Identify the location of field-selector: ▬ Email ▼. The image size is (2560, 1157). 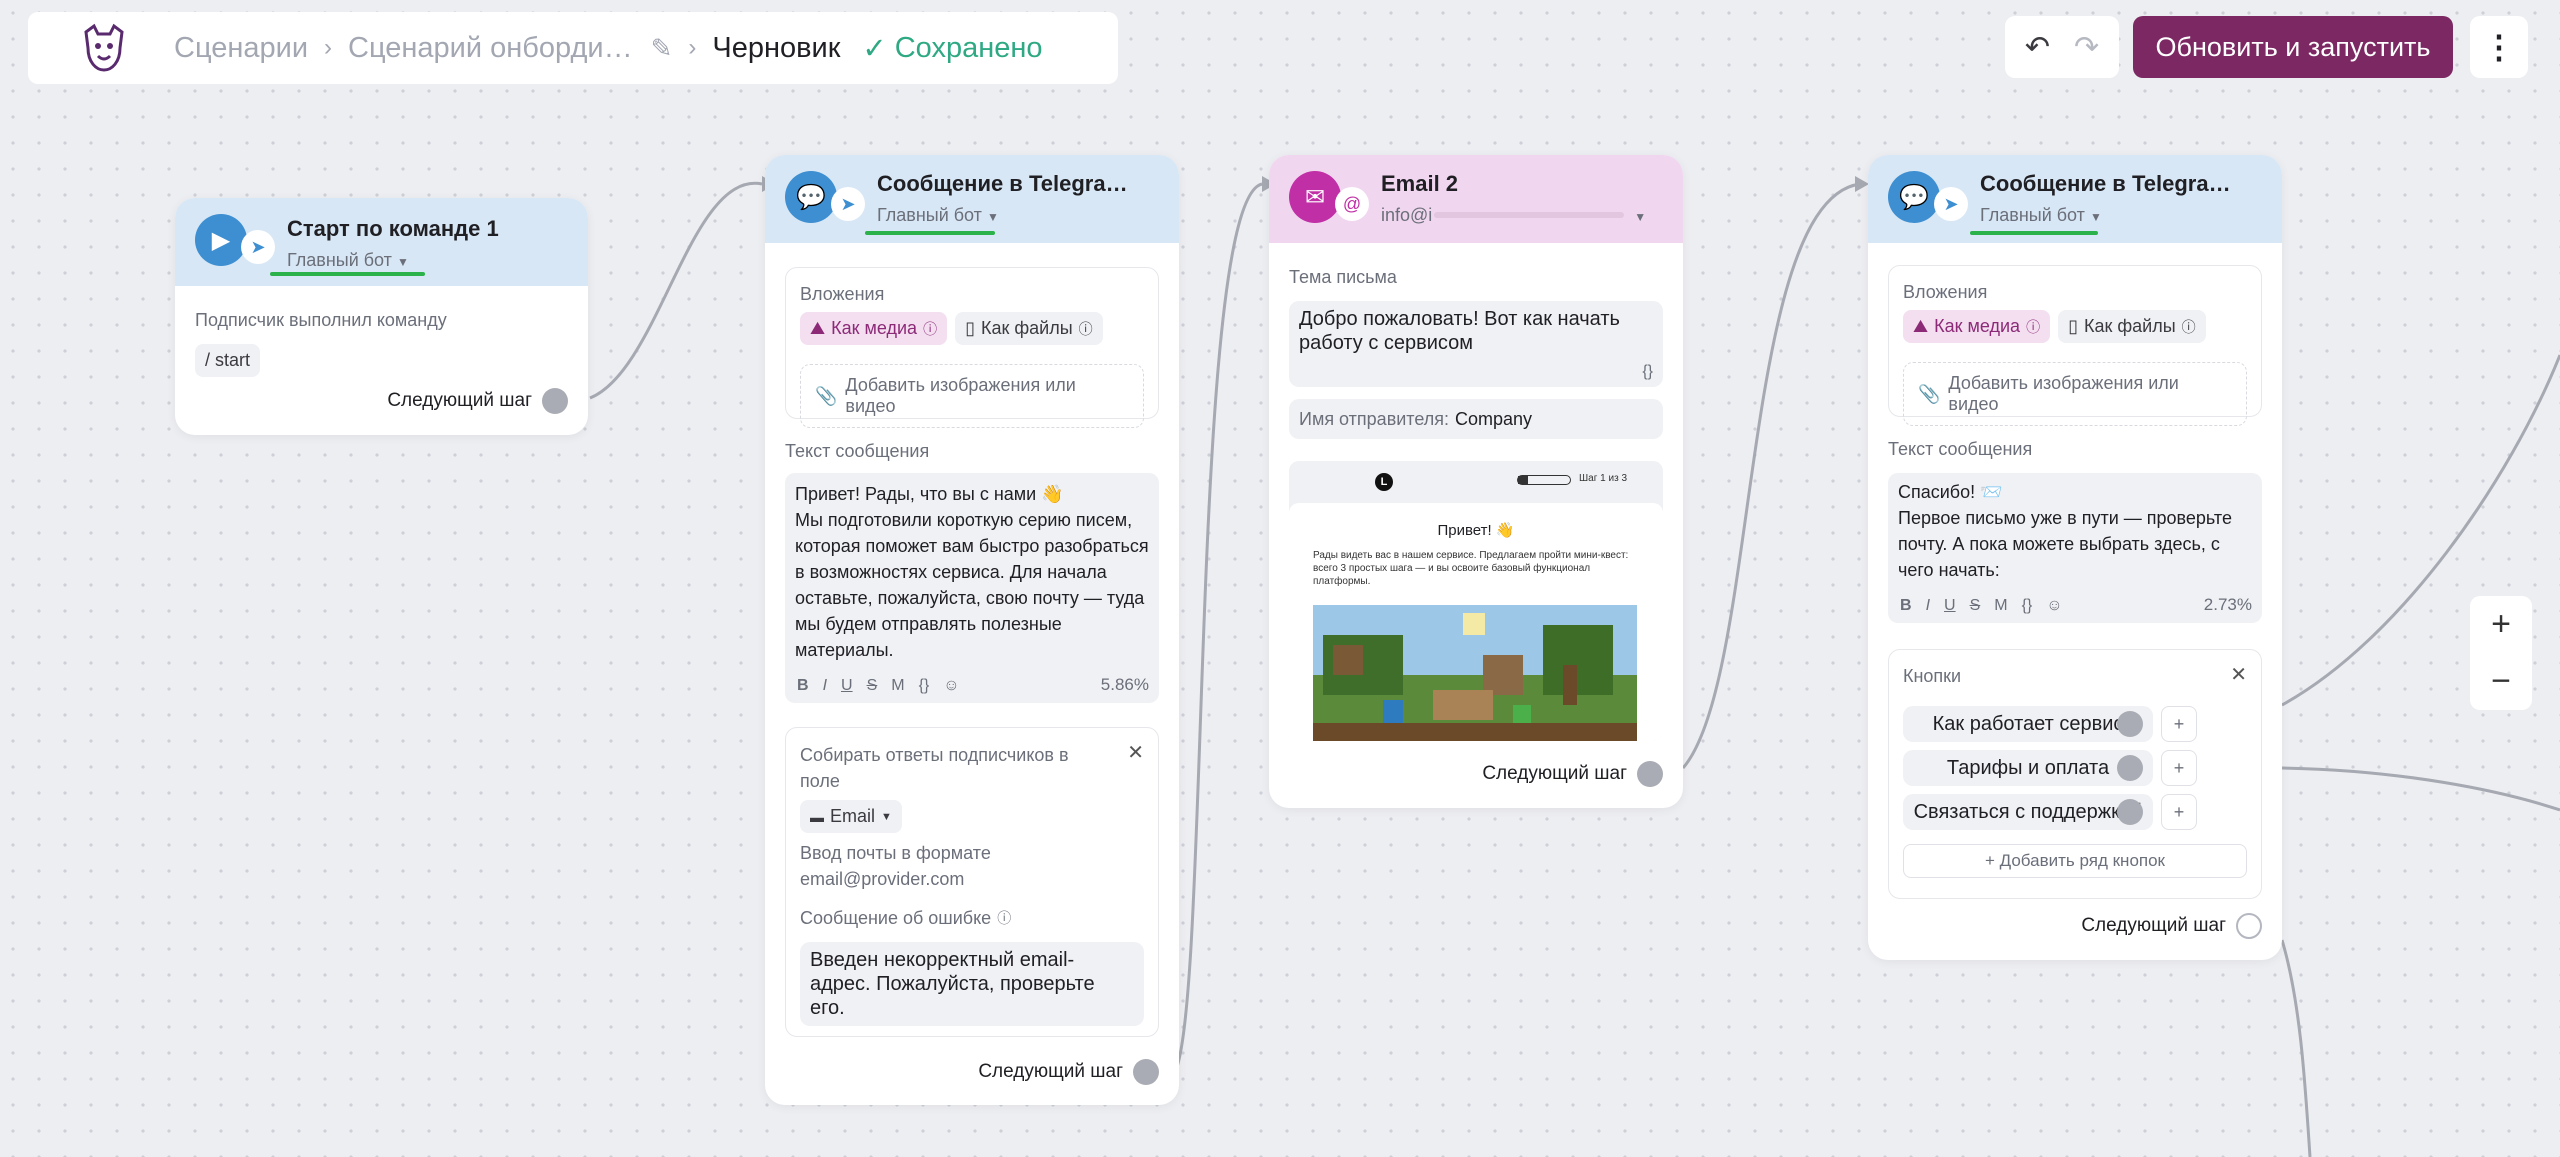
(851, 816).